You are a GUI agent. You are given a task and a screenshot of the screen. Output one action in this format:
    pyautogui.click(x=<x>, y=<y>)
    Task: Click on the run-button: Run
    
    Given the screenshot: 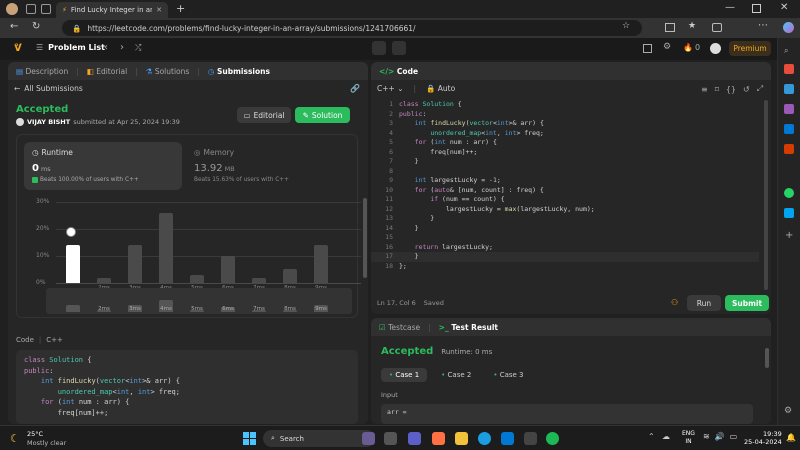 What is the action you would take?
    pyautogui.click(x=704, y=303)
    